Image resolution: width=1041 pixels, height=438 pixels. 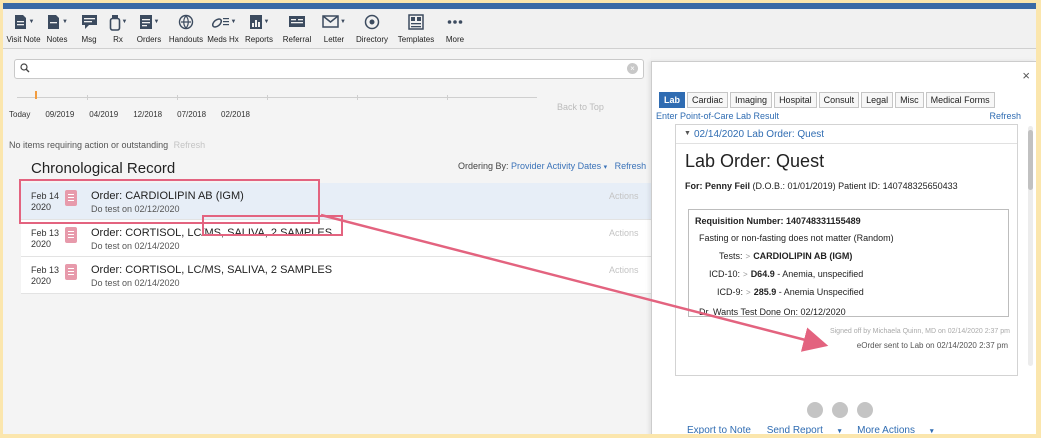 What do you see at coordinates (89, 145) in the screenshot?
I see `no-items-text: No items requiring action or outstanding` at bounding box center [89, 145].